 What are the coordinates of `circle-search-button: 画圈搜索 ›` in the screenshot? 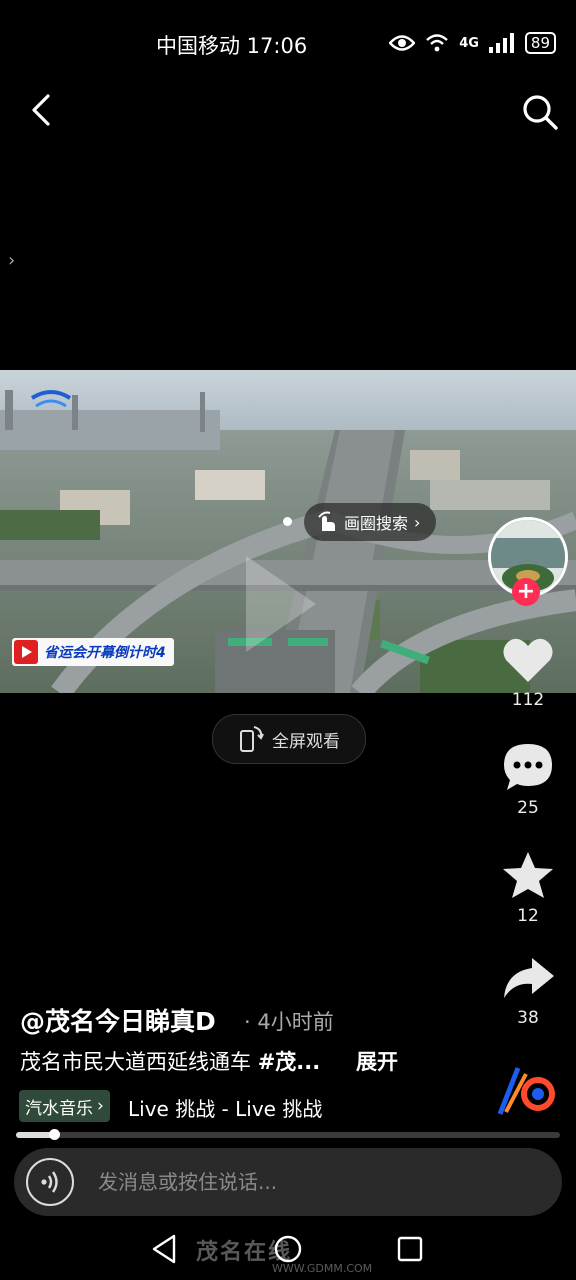 It's located at (370, 522).